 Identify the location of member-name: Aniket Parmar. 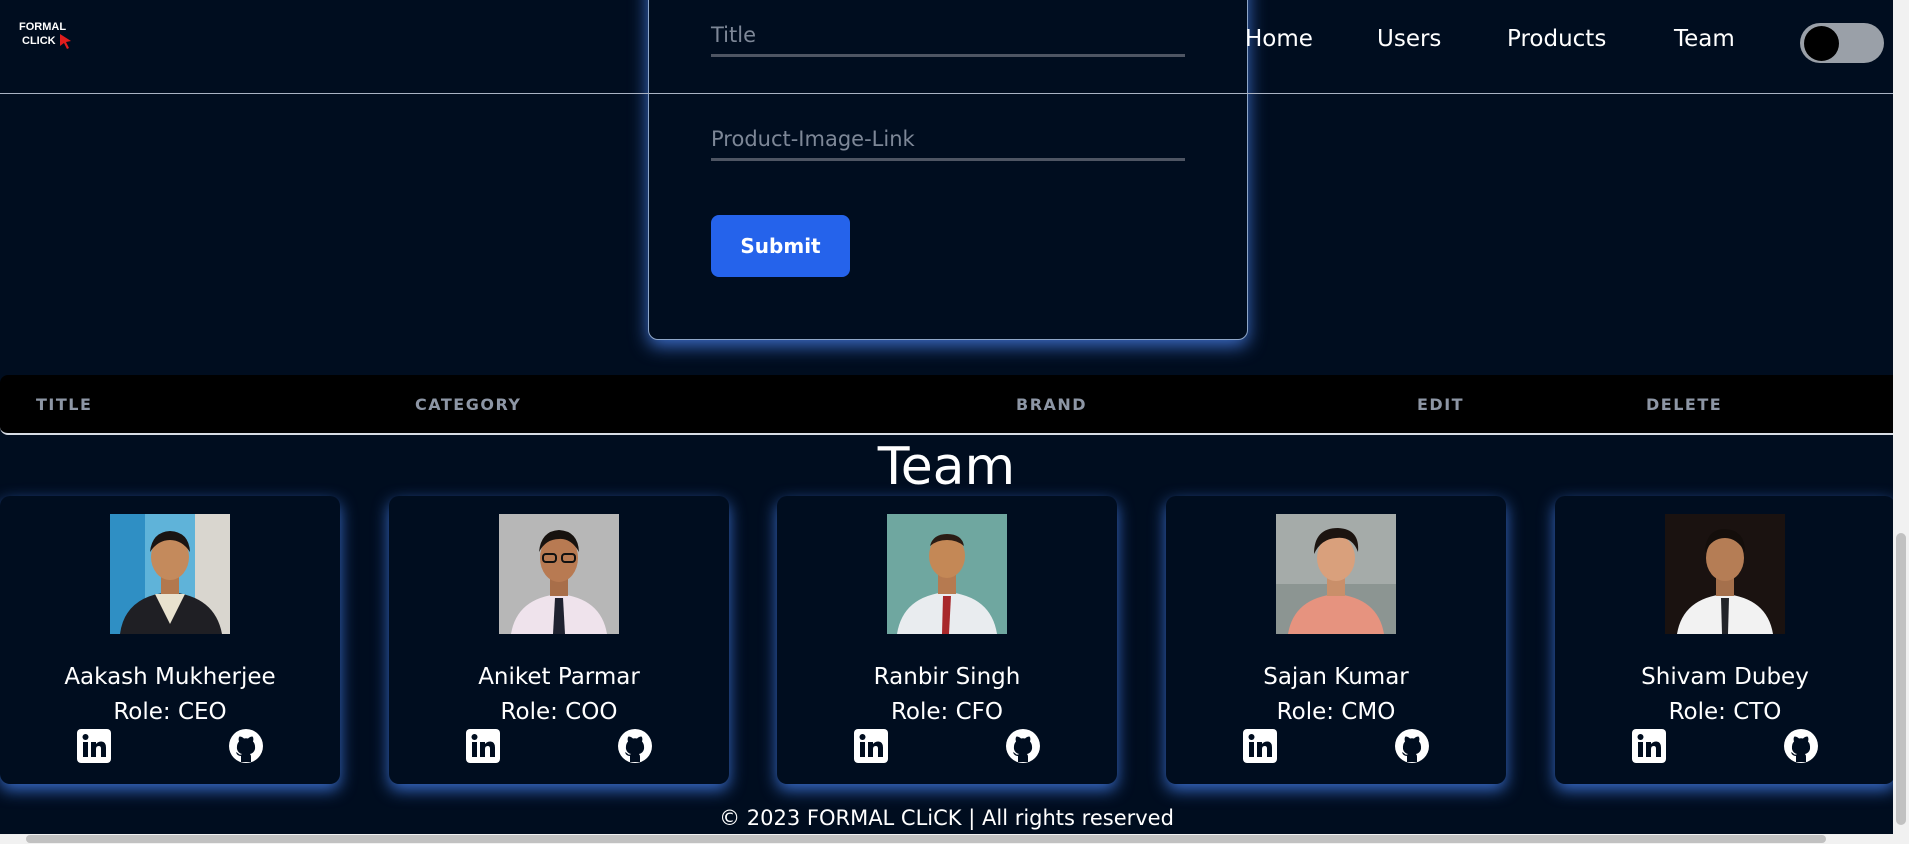
(559, 677).